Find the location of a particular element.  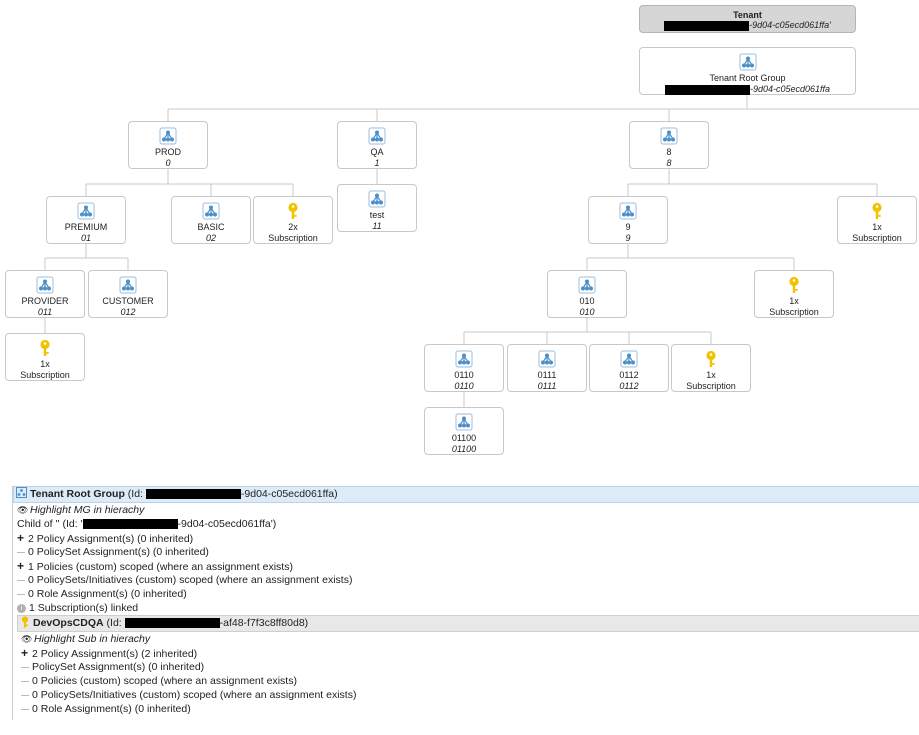

sub-role-assignments: 0 Role Assignment(s) (0 inherited) is located at coordinates (111, 709).